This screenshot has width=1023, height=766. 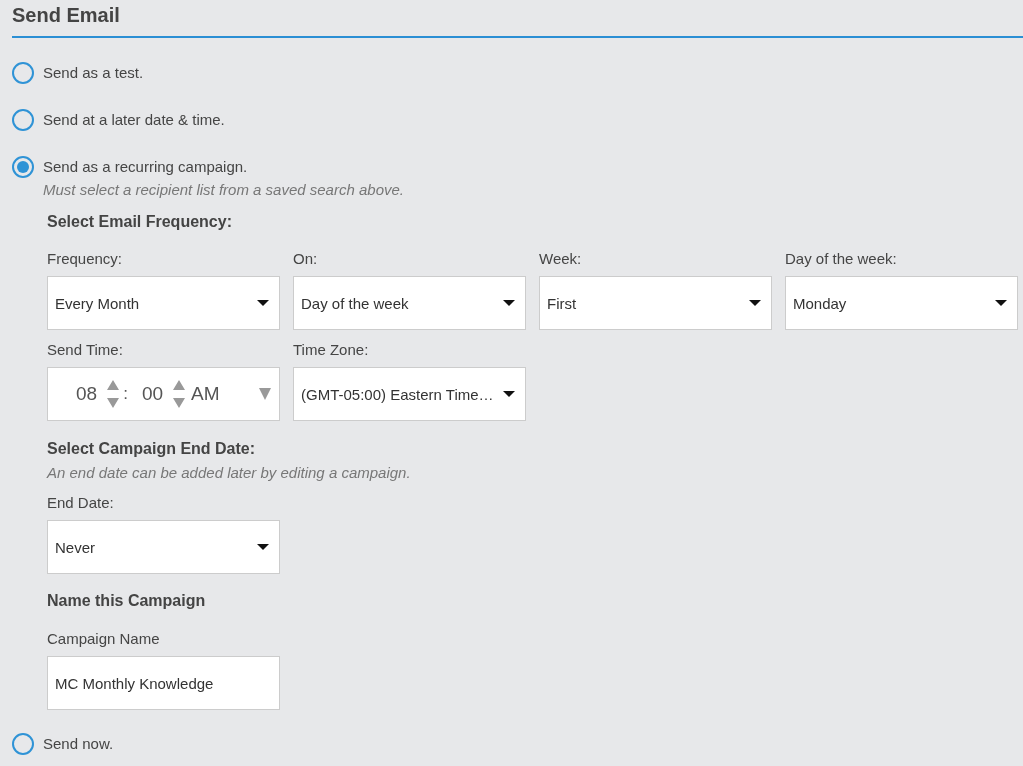 I want to click on dropdown: Never, so click(x=163, y=547).